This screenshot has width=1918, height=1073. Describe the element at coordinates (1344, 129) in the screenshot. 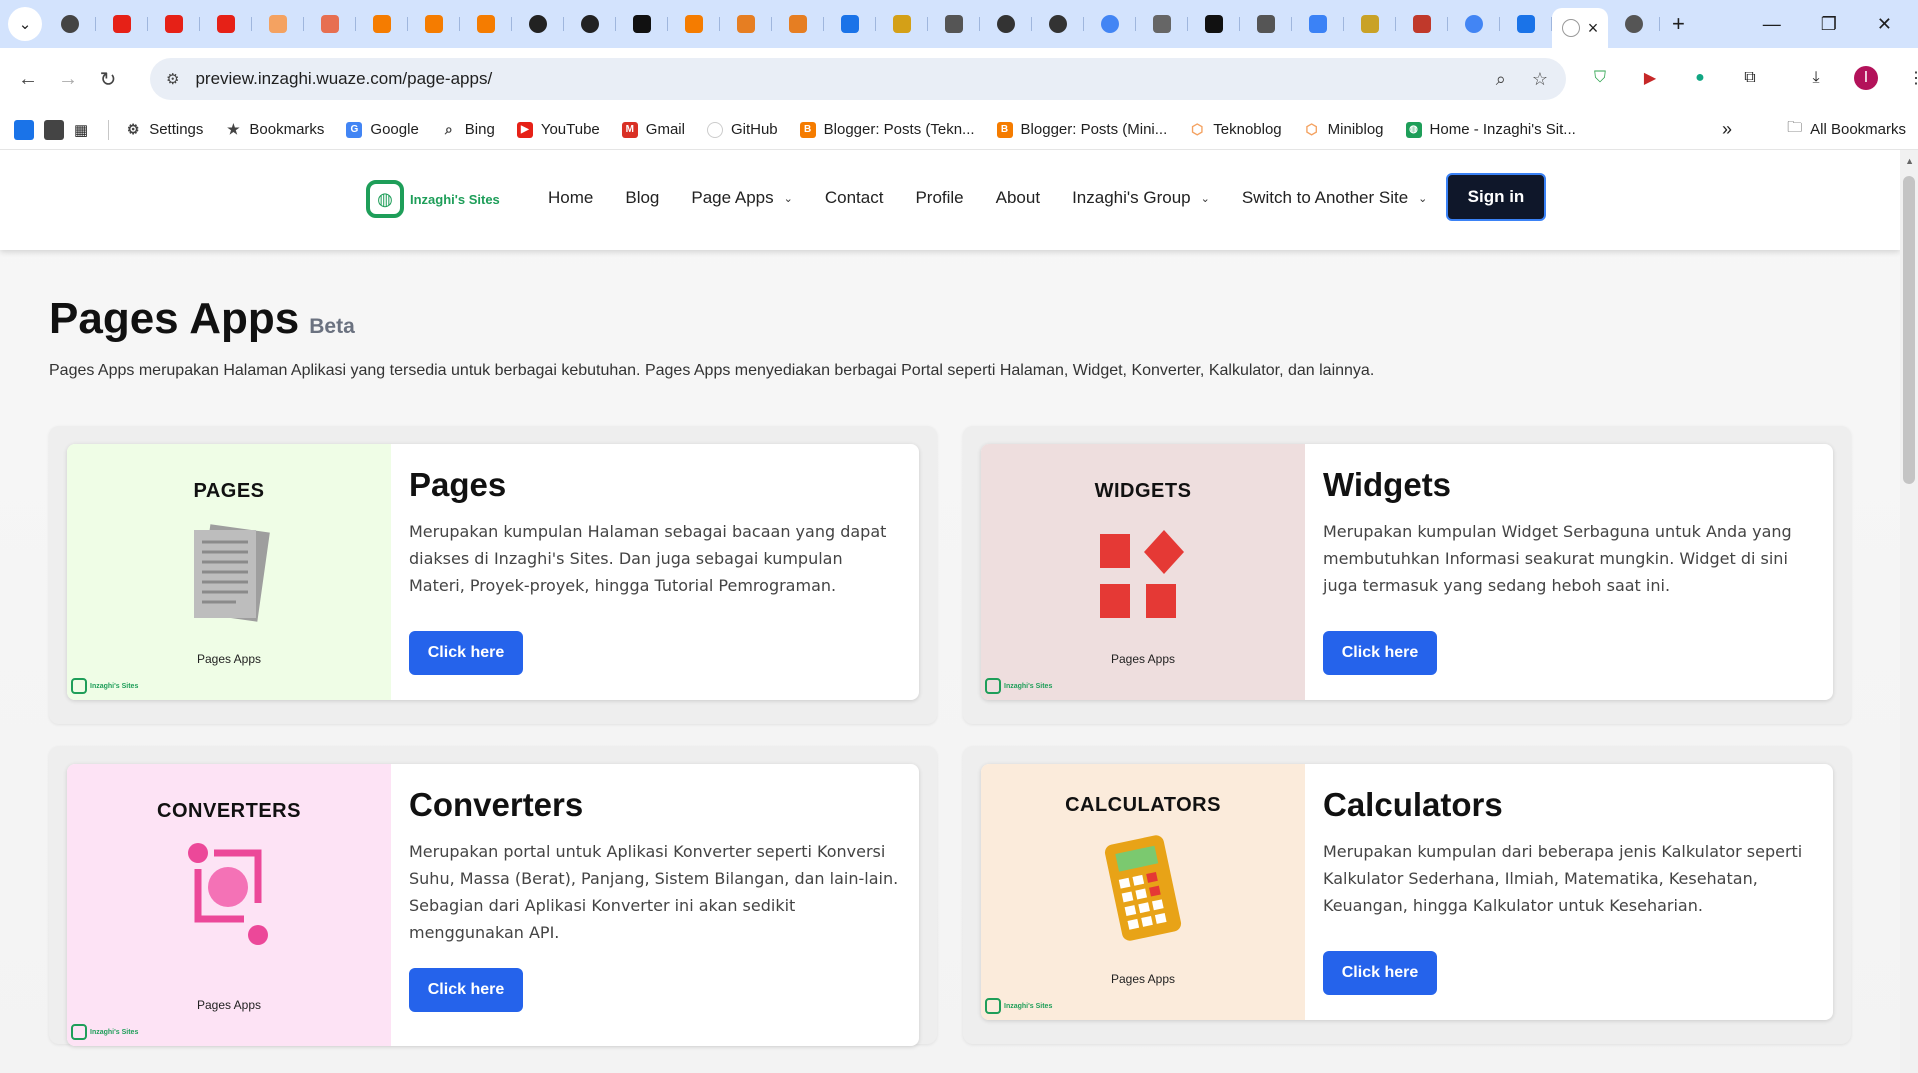

I see `bookmark-item: ⬡ Miniblog` at that location.